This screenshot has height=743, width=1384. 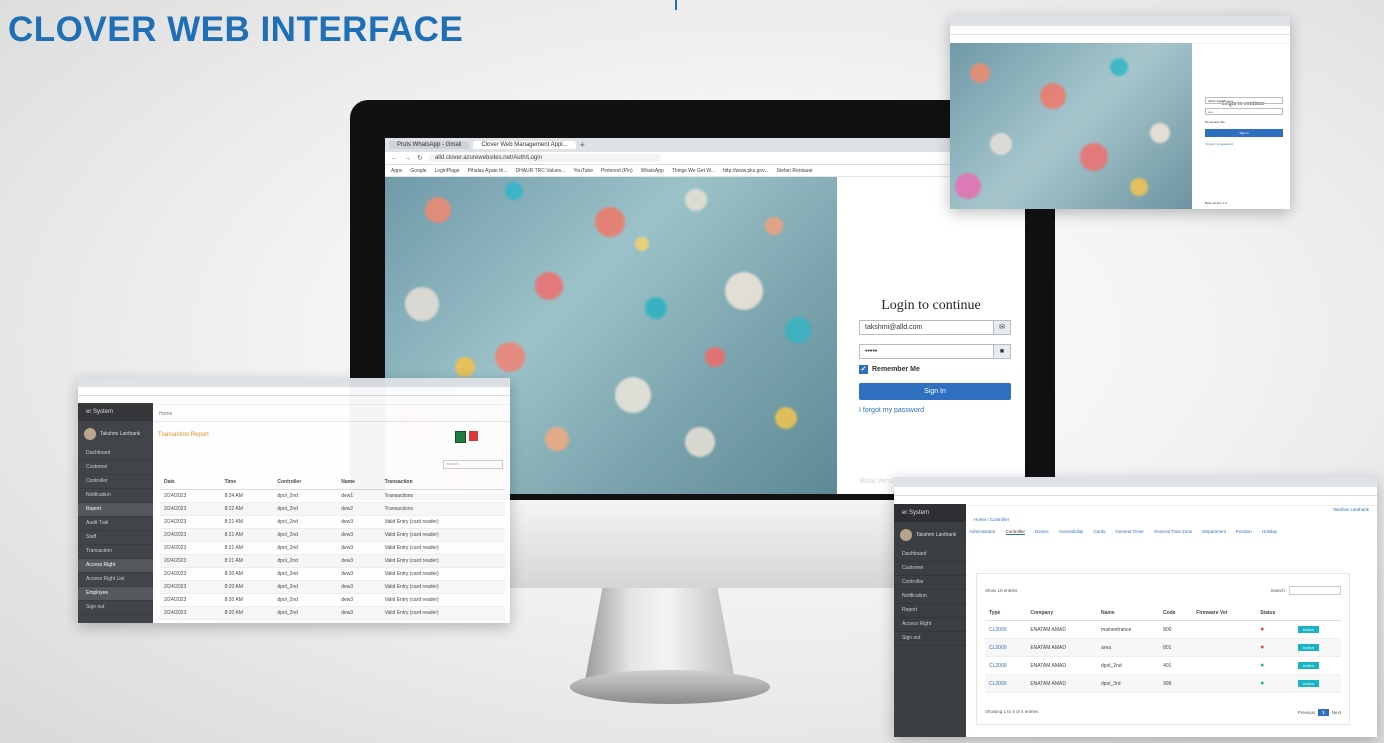 What do you see at coordinates (1315, 590) in the screenshot?
I see `search-box` at bounding box center [1315, 590].